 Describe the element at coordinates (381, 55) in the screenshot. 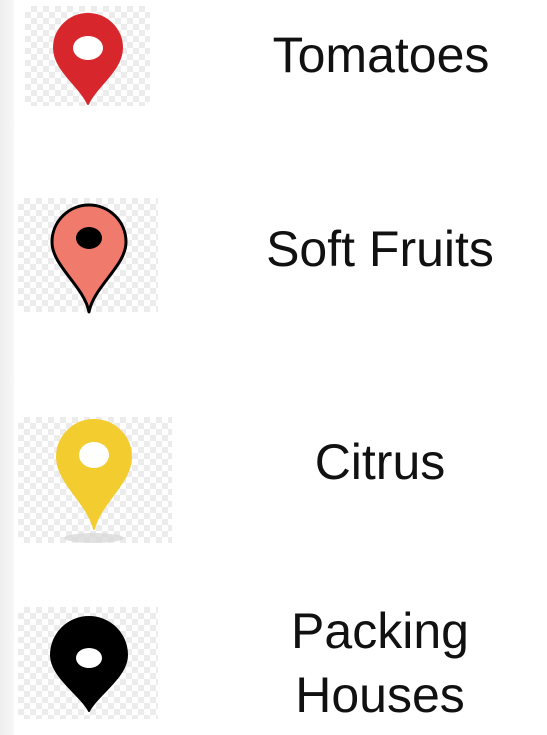

I see `legend-label-tomatoes: Tomatoes` at that location.